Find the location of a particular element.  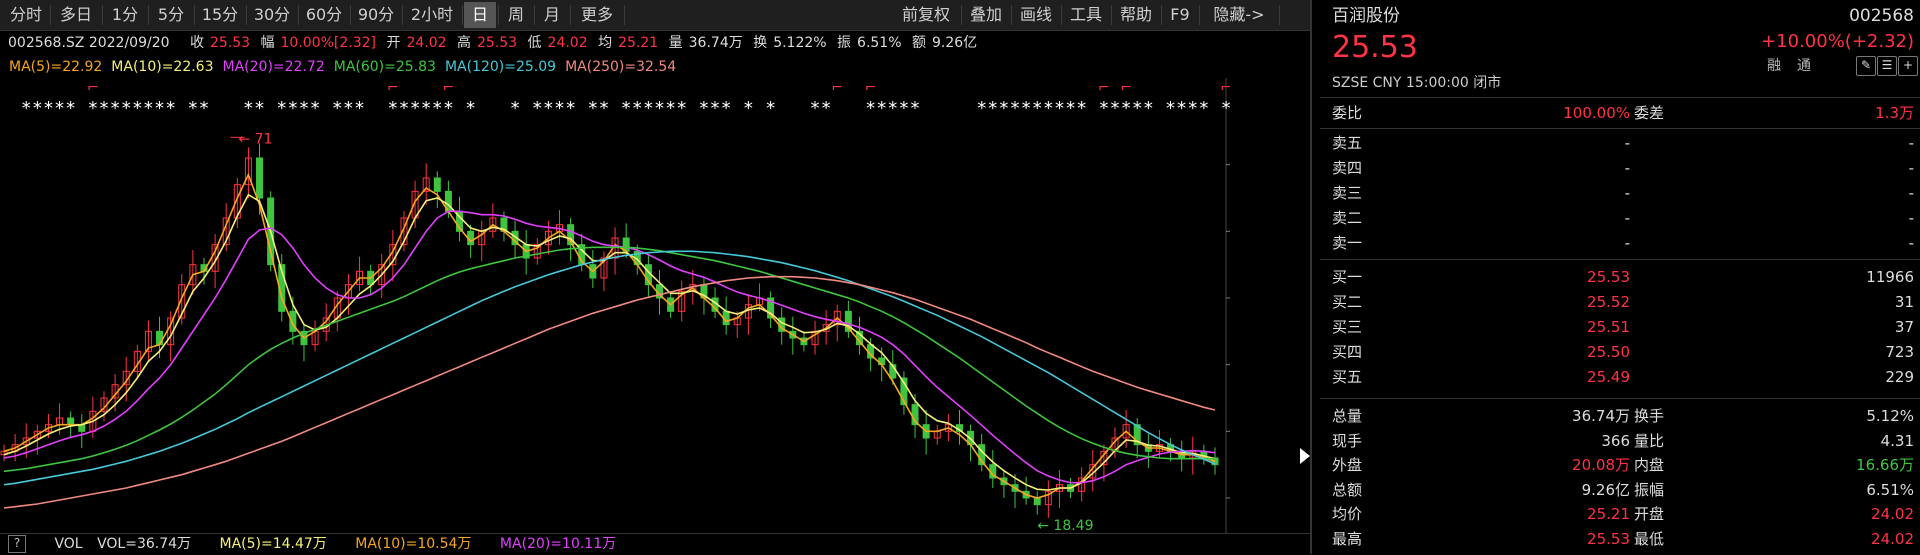

tab-period-3: 5分 is located at coordinates (171, 15).